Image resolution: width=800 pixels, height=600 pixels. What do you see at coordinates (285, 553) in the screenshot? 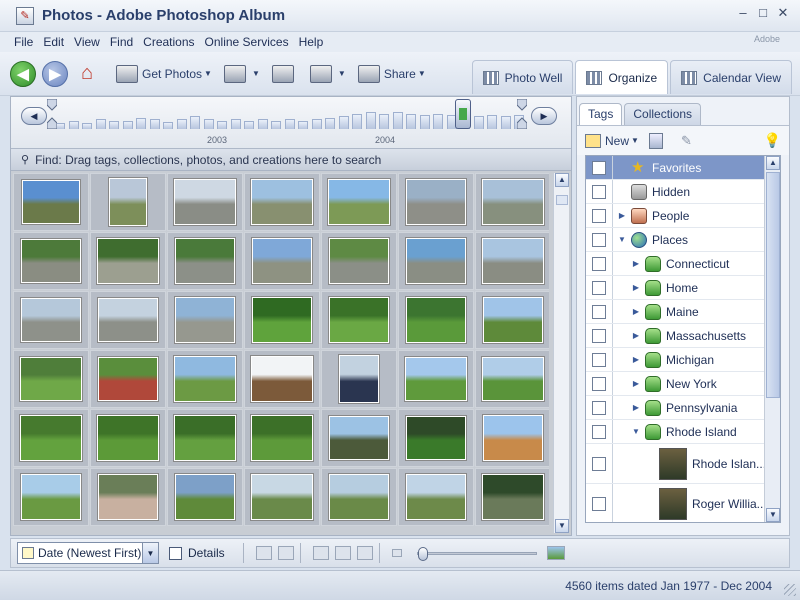
I see `rotate-right-icon` at bounding box center [285, 553].